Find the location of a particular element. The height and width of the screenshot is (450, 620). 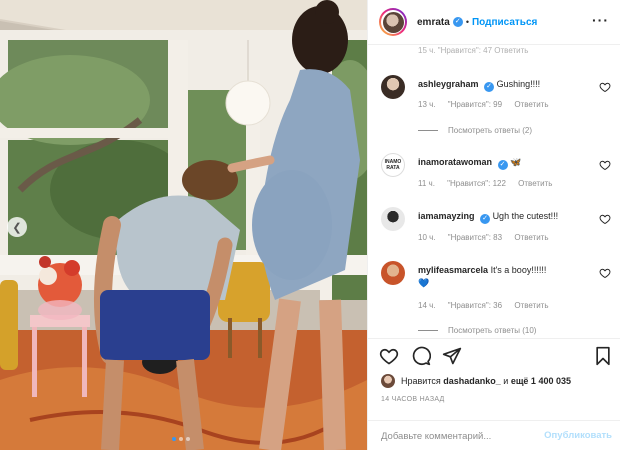

share-plane-icon is located at coordinates (452, 356).